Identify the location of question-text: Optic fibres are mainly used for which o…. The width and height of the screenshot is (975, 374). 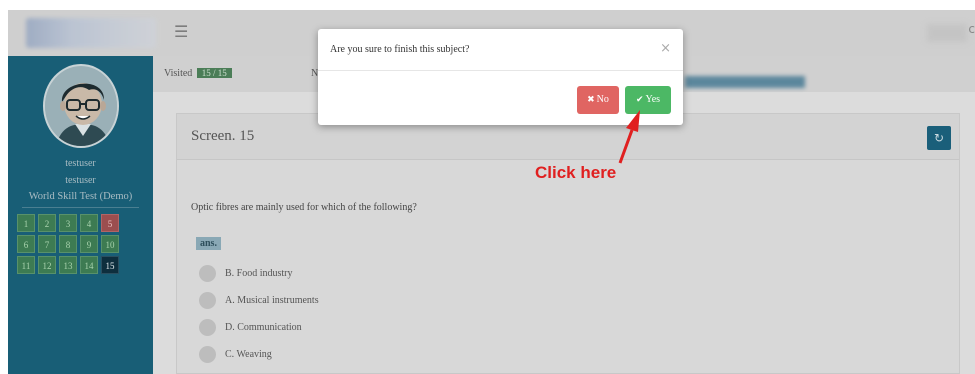
(304, 207).